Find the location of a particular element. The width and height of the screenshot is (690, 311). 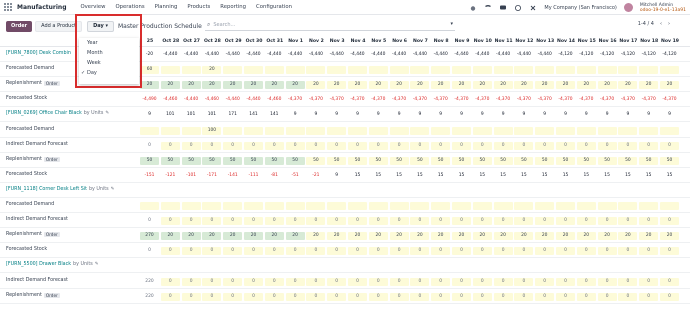

menu-item-reporting: Reporting is located at coordinates (233, 7).